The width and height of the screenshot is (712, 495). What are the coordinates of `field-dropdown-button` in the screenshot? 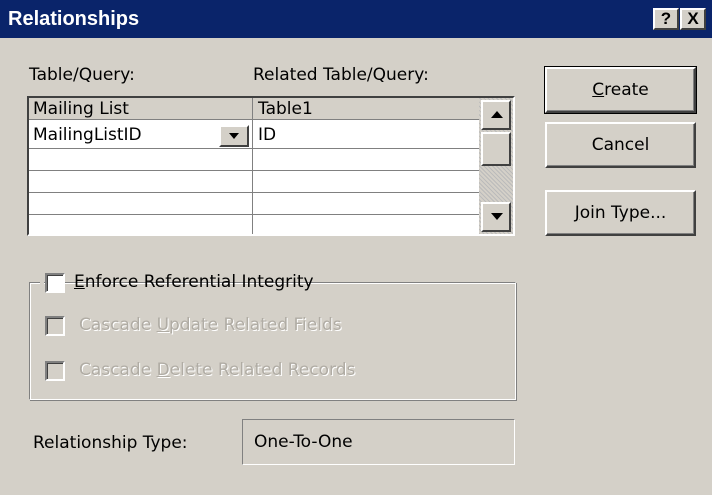 It's located at (234, 136).